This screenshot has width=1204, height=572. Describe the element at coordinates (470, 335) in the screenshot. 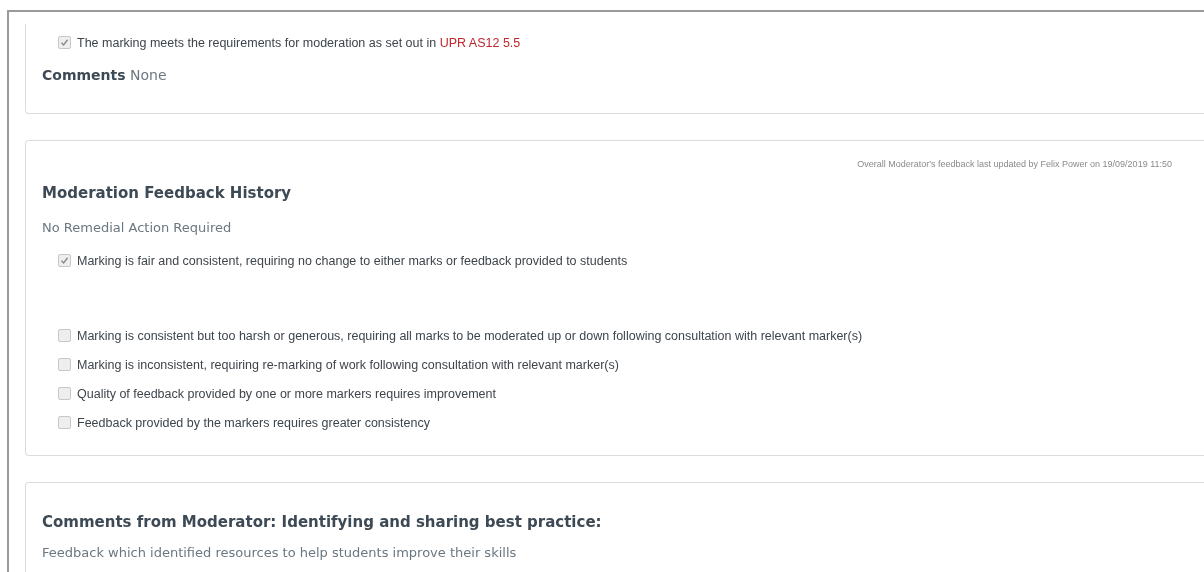

I see `option-label: Marking is consistent but too harsh or generous, requiring all marks to be moderated up or down following consultation with relevant marker(s)` at that location.